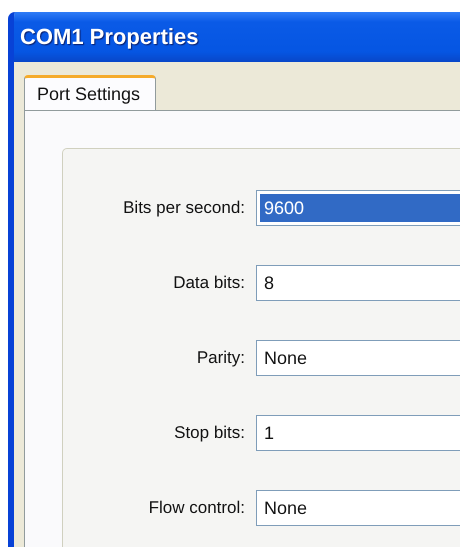 This screenshot has width=460, height=547. I want to click on field-label: Parity:, so click(220, 358).